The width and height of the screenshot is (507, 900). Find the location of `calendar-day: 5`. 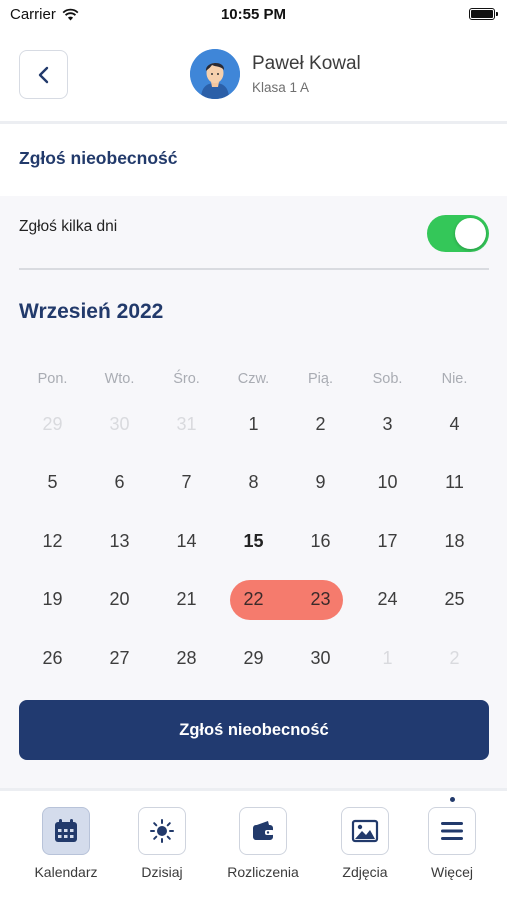

calendar-day: 5 is located at coordinates (52, 483).